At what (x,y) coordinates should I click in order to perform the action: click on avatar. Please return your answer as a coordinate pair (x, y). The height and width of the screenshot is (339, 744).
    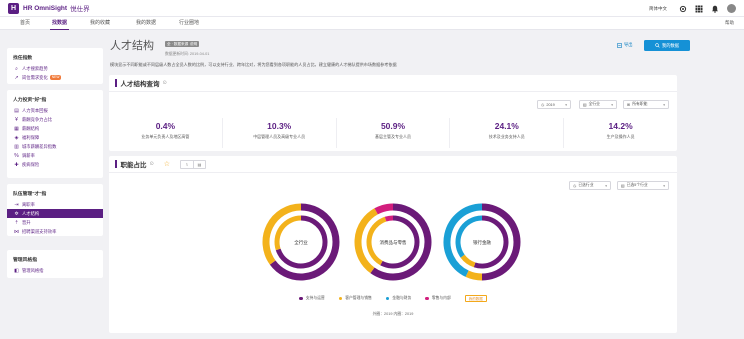
    Looking at the image, I should click on (731, 8).